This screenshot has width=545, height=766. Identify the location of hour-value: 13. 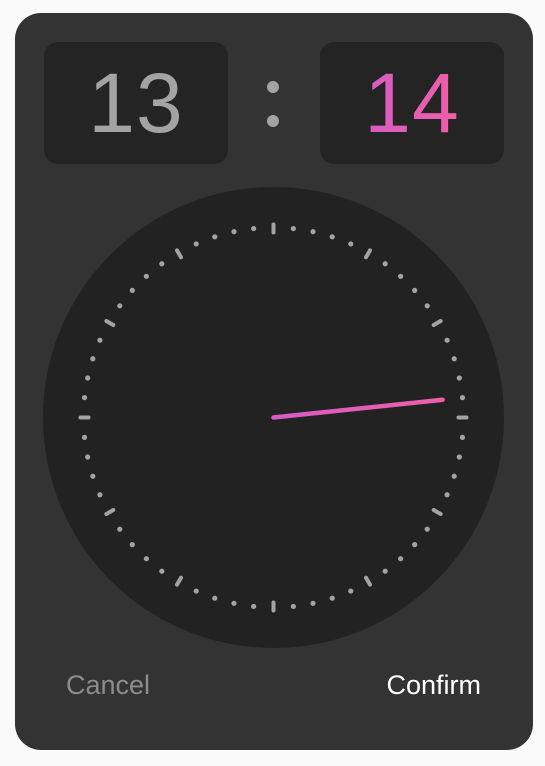
(136, 102).